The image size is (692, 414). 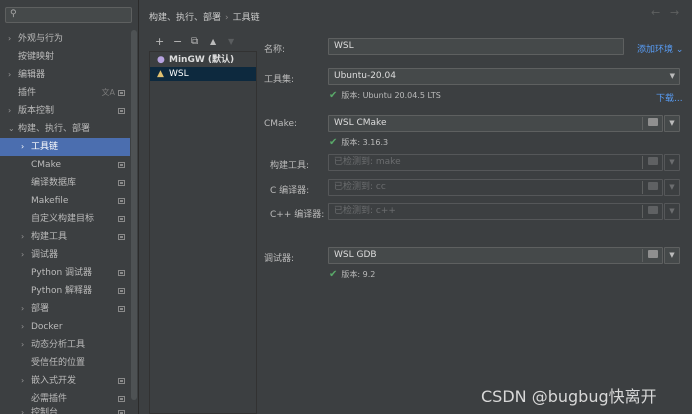 What do you see at coordinates (65, 255) in the screenshot?
I see `sidebar-item-debugger: › 调试器` at bounding box center [65, 255].